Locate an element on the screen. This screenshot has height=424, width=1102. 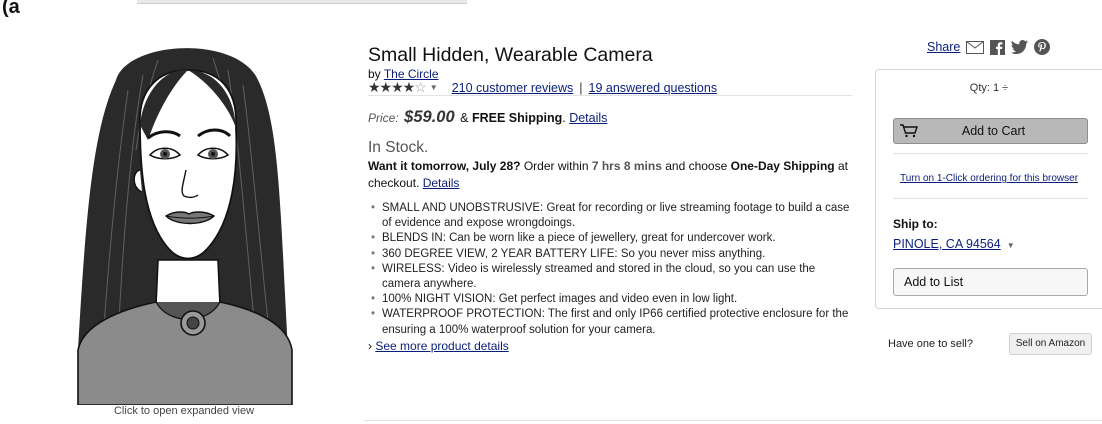
panel-label: (a is located at coordinates (11, 9).